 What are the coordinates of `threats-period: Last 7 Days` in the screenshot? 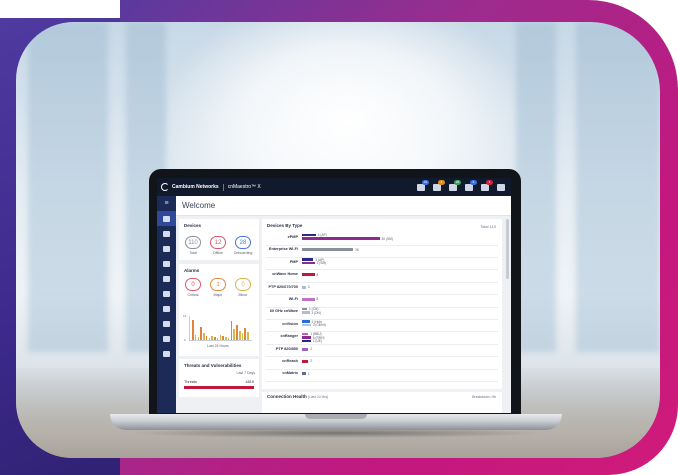 It's located at (245, 373).